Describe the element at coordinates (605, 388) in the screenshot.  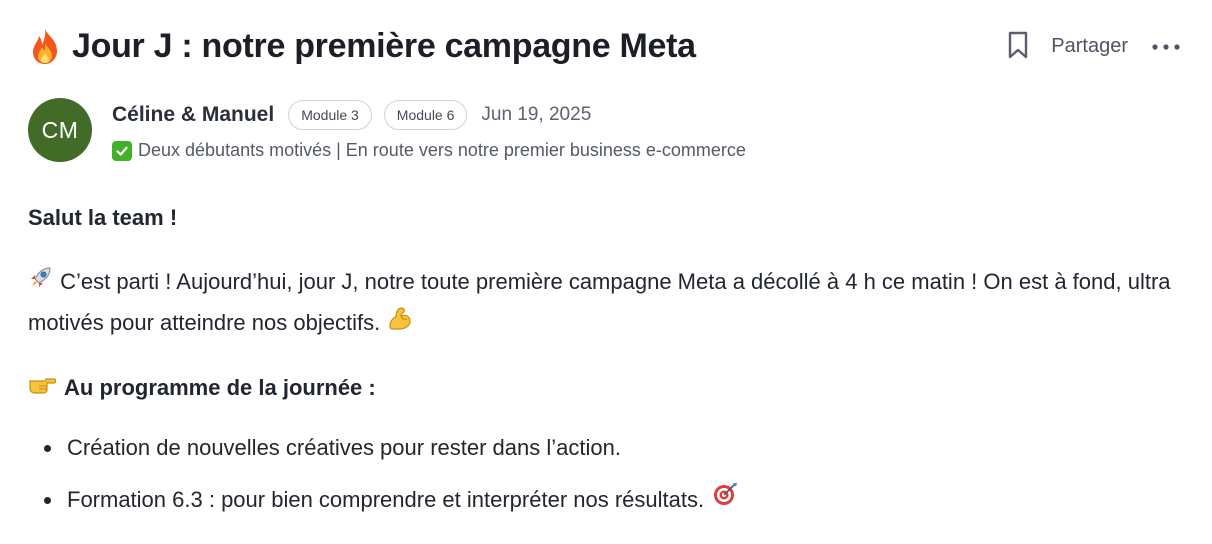
I see `section-heading: Au programme de la journée :` at that location.